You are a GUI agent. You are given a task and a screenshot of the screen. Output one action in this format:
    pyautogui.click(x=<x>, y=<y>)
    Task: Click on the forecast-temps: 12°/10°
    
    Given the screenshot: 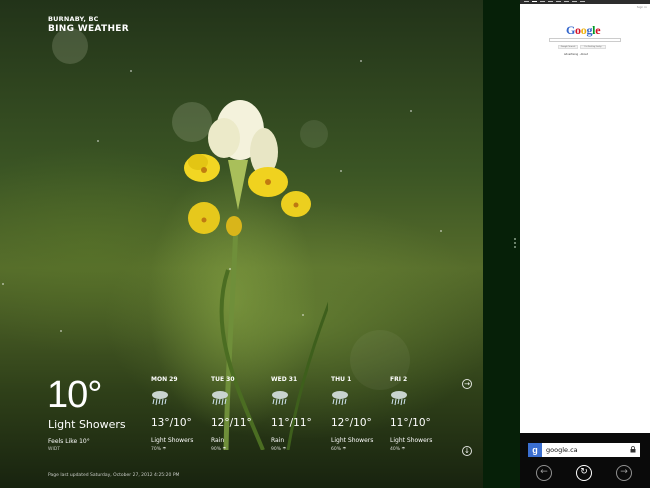 What is the action you would take?
    pyautogui.click(x=351, y=423)
    